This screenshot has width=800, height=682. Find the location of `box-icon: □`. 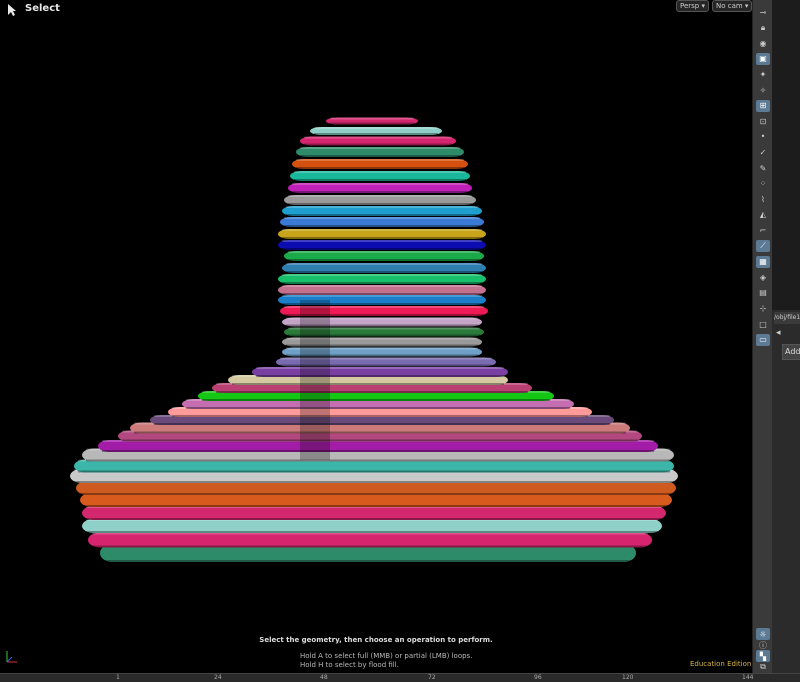

box-icon: □ is located at coordinates (763, 324).